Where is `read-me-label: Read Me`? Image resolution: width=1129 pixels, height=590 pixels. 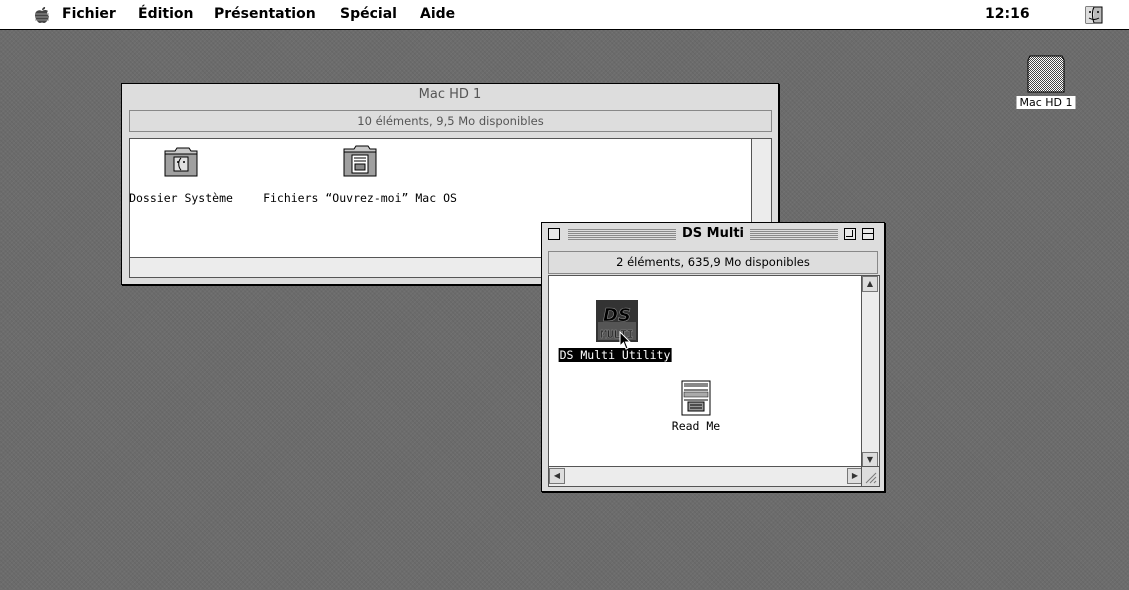 read-me-label: Read Me is located at coordinates (696, 426).